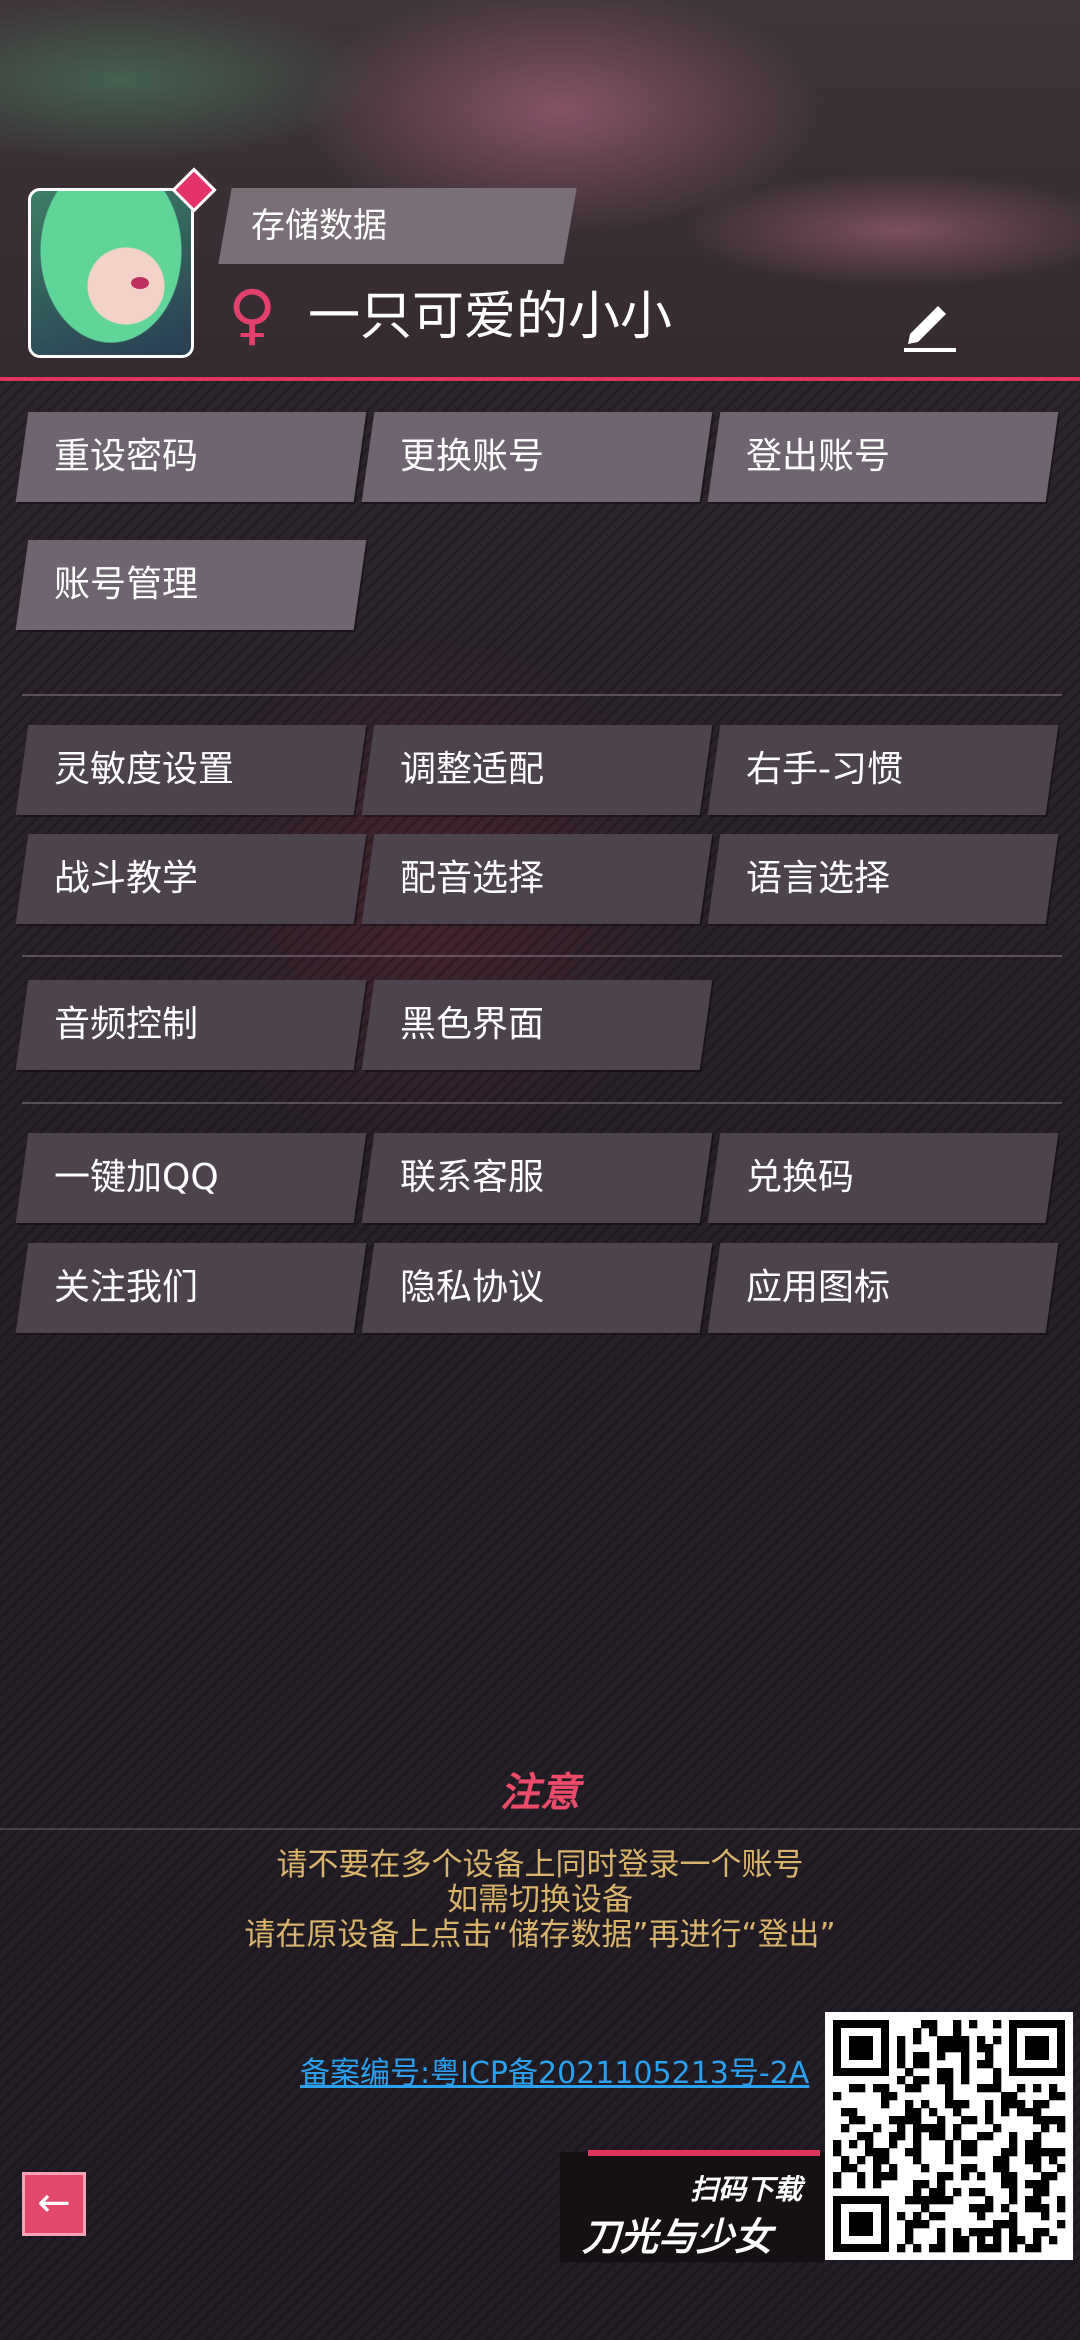 The height and width of the screenshot is (2340, 1080). I want to click on right-hand-habit-button: 右手-习惯, so click(883, 770).